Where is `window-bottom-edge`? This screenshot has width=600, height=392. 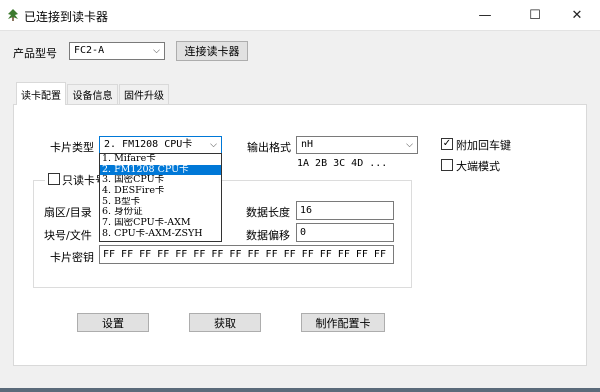 window-bottom-edge is located at coordinates (300, 390).